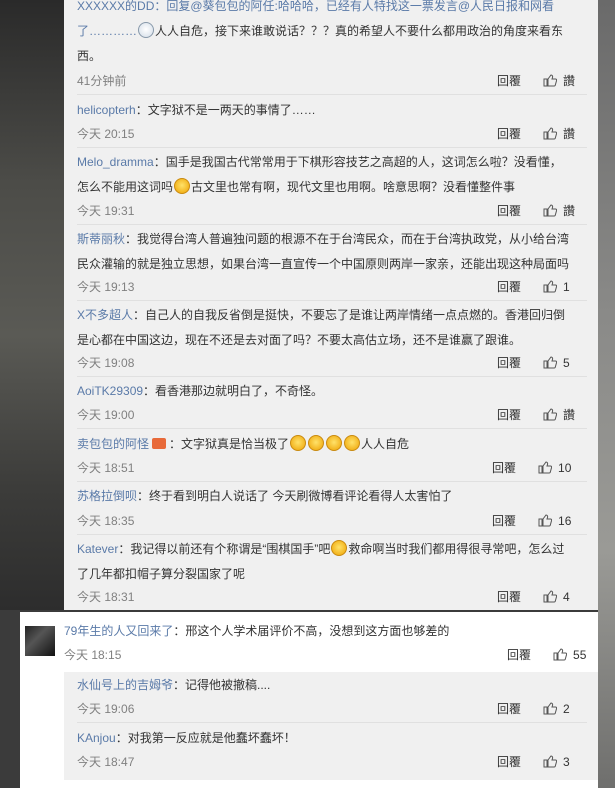 The width and height of the screenshot is (615, 788). What do you see at coordinates (40, 641) in the screenshot?
I see `avatar` at bounding box center [40, 641].